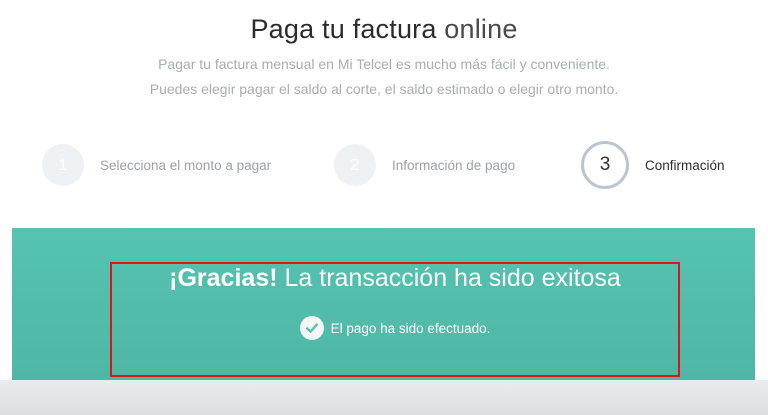  I want to click on step-number-3: 3, so click(605, 165).